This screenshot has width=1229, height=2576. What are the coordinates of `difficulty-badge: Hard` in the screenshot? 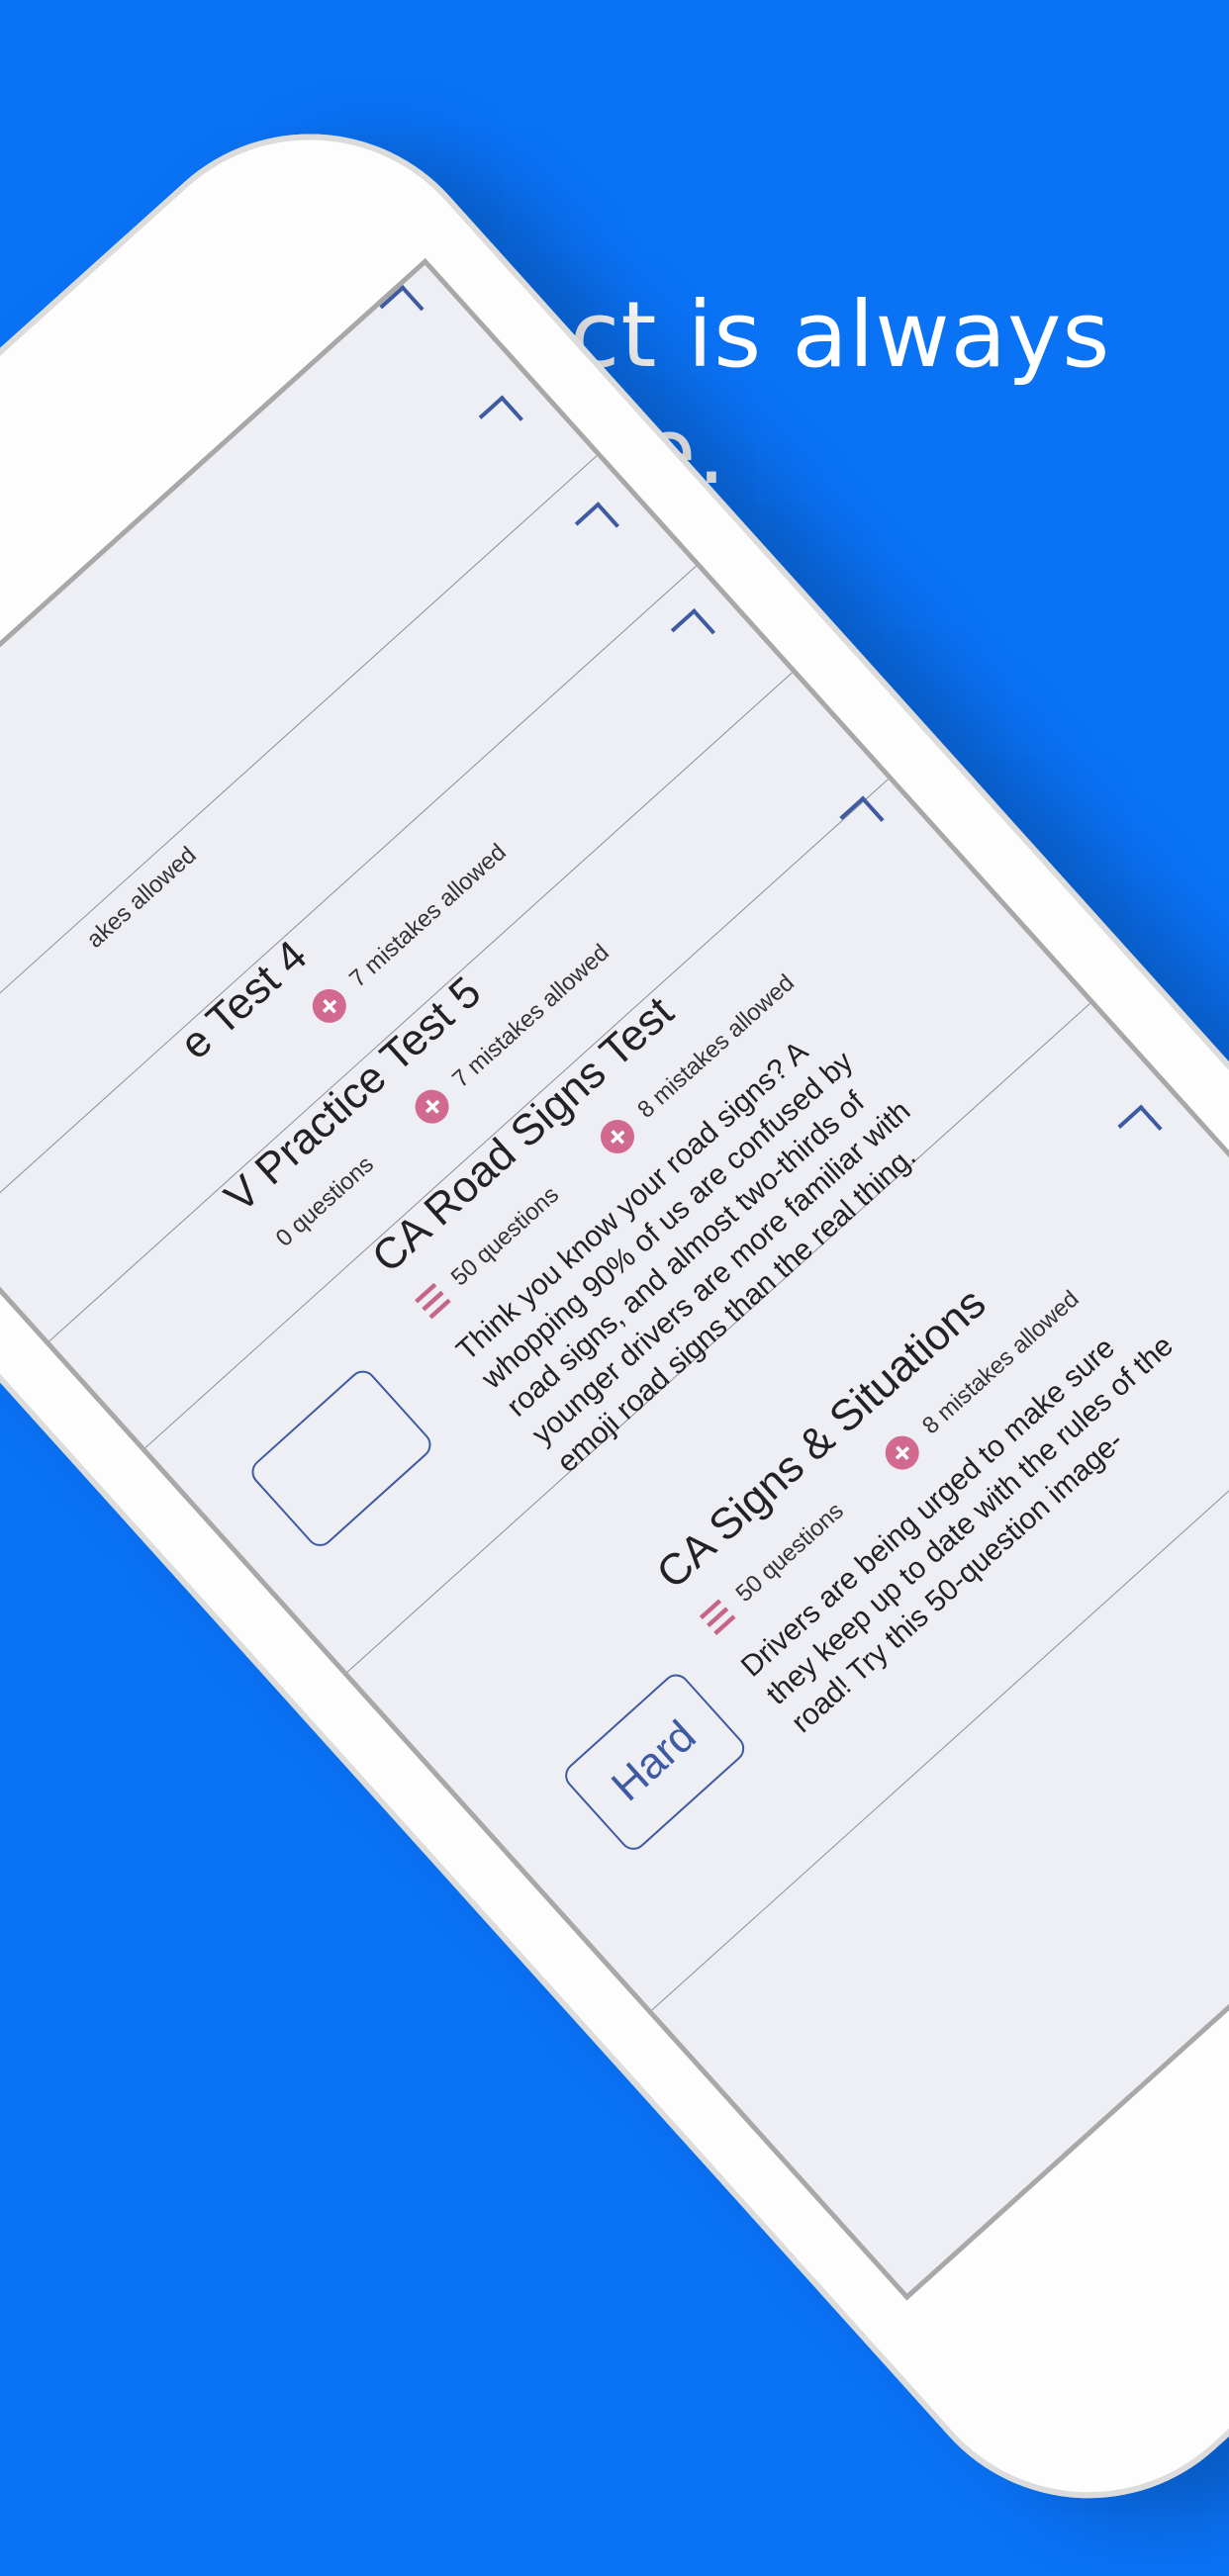 It's located at (655, 1762).